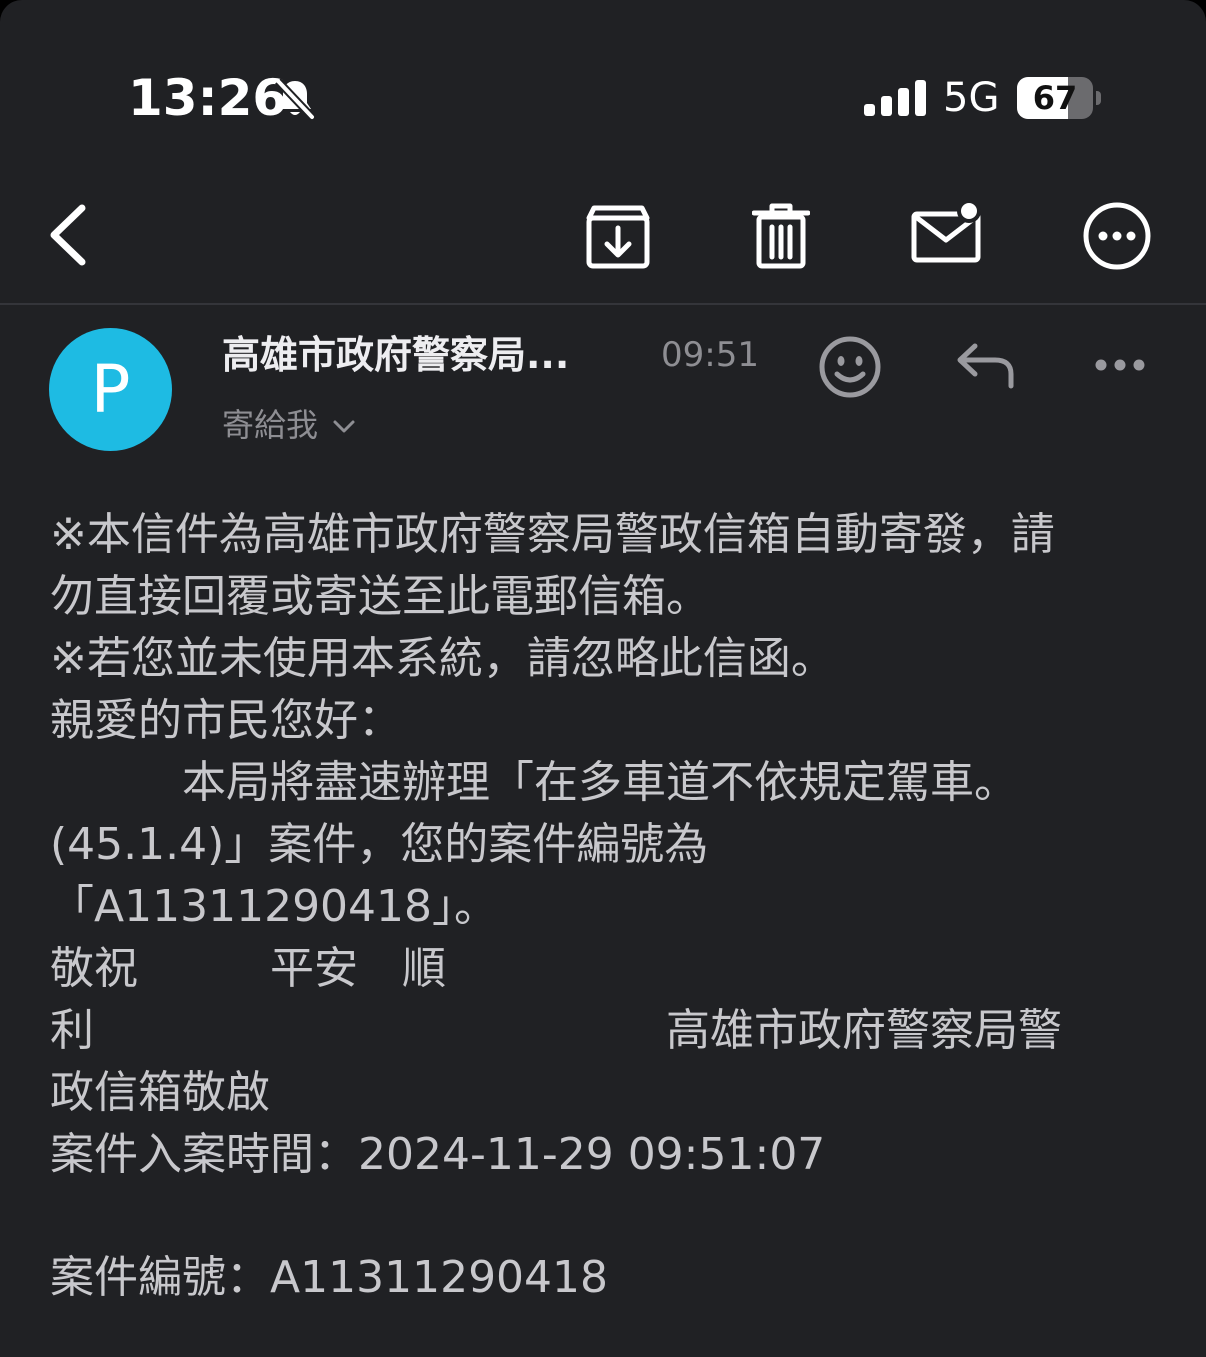  I want to click on battery-indicator: 67, so click(1060, 98).